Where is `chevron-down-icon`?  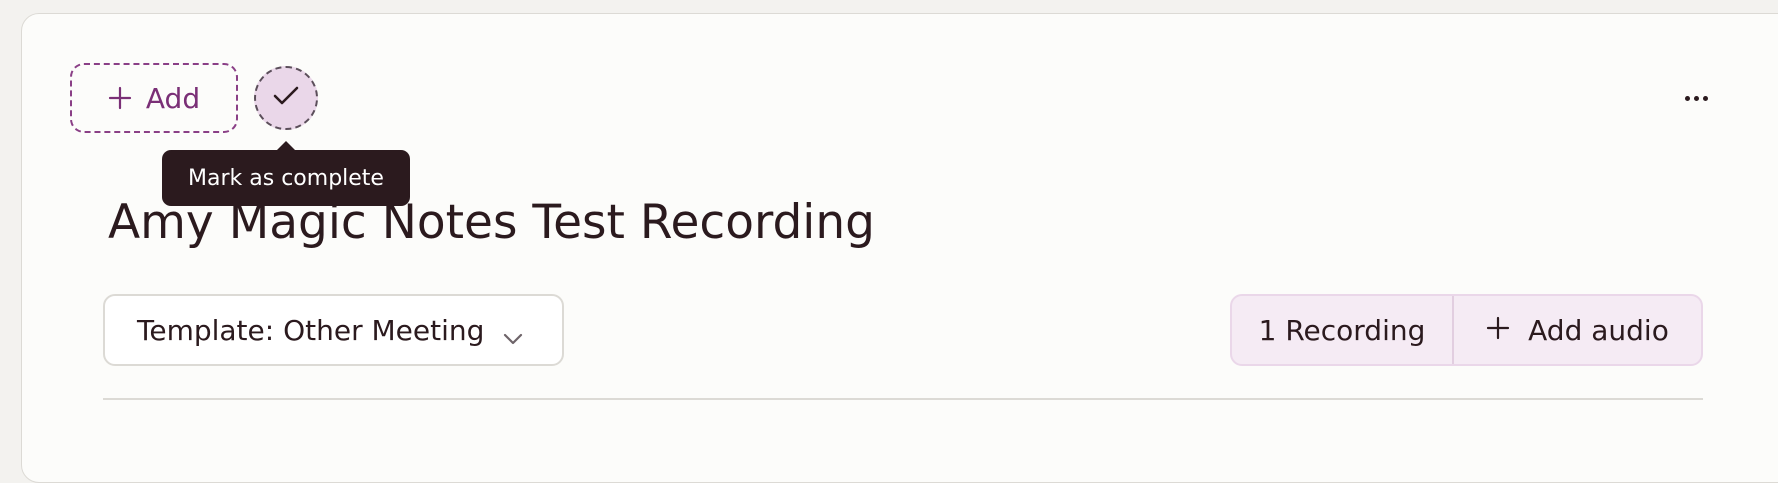 chevron-down-icon is located at coordinates (513, 336).